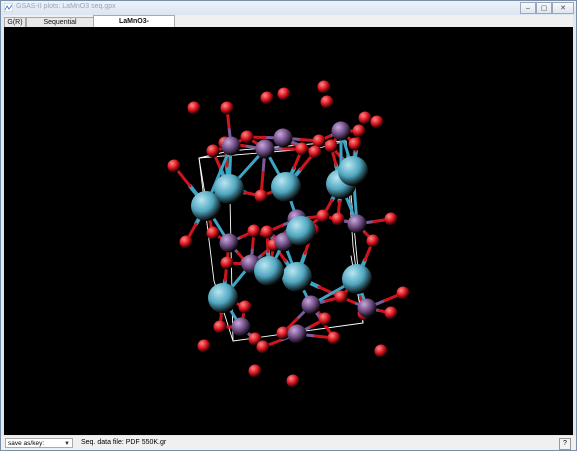 This screenshot has height=451, width=577. I want to click on window-title: GSAS-II plots: LaMnO3 seq.gpx, so click(66, 6).